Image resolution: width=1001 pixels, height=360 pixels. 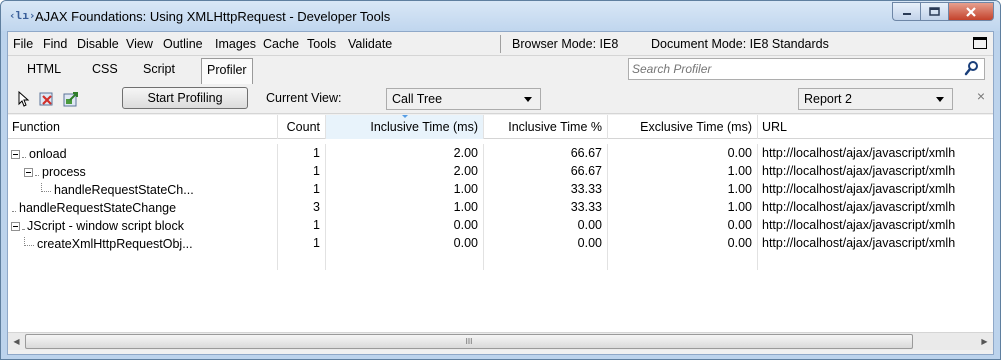 I want to click on unpin-restore-icon, so click(x=980, y=43).